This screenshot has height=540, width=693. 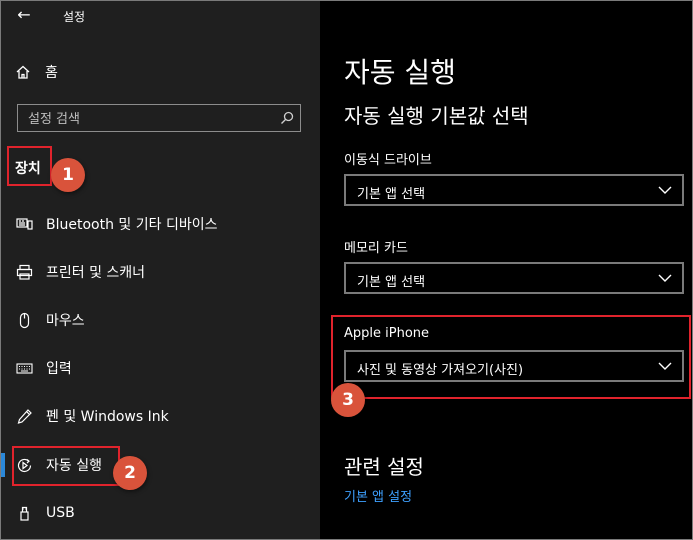 I want to click on removable-drive-label: 이동식 드라이브, so click(x=388, y=160).